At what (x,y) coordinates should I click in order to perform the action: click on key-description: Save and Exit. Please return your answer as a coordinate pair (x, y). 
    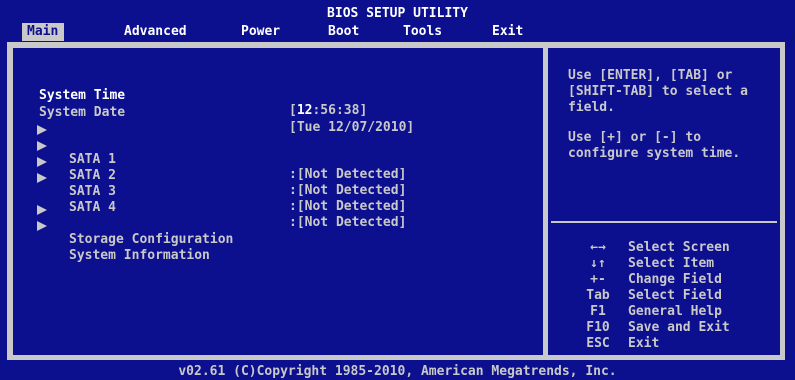
    Looking at the image, I should click on (679, 327).